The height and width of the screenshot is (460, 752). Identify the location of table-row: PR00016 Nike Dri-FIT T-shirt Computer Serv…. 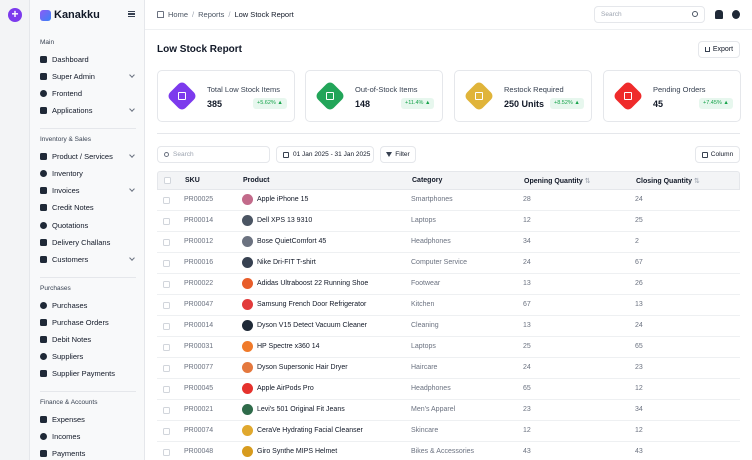
(448, 263).